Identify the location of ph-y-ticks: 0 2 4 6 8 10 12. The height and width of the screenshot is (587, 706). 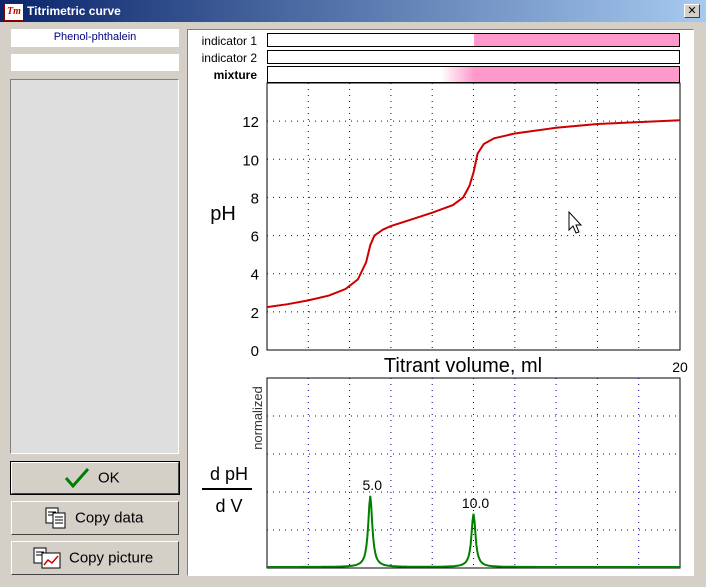
(250, 237).